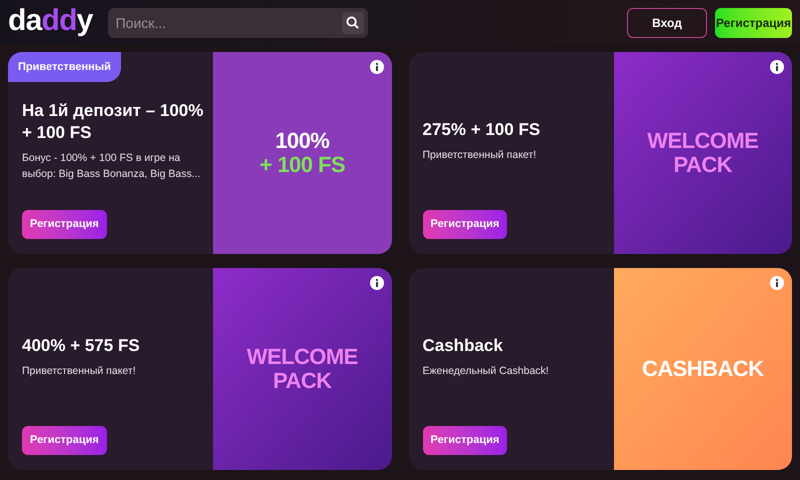 This screenshot has height=480, width=800. Describe the element at coordinates (113, 122) in the screenshot. I see `promo-title: На 1й депозит – 100% + 100 FS` at that location.